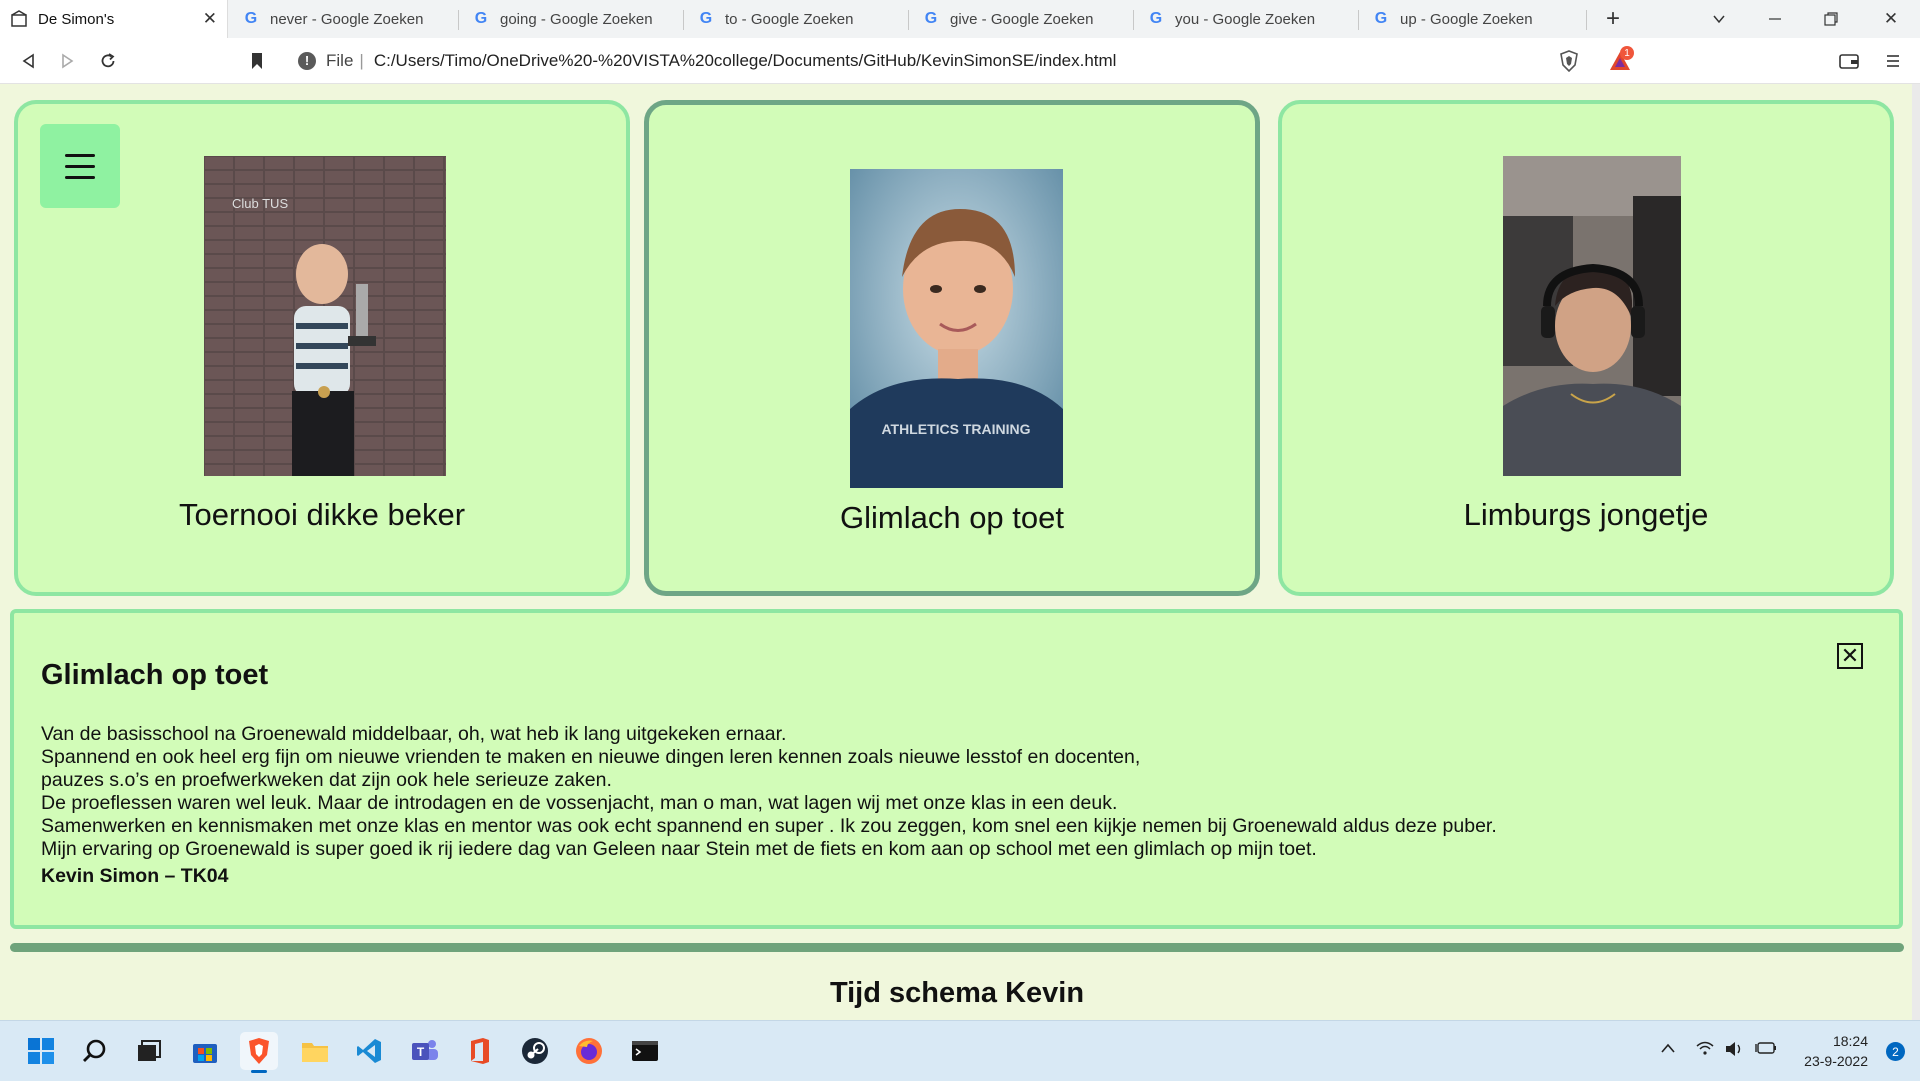 Image resolution: width=1920 pixels, height=1081 pixels. What do you see at coordinates (1836, 1061) in the screenshot?
I see `clock-date: 23-9-2022` at bounding box center [1836, 1061].